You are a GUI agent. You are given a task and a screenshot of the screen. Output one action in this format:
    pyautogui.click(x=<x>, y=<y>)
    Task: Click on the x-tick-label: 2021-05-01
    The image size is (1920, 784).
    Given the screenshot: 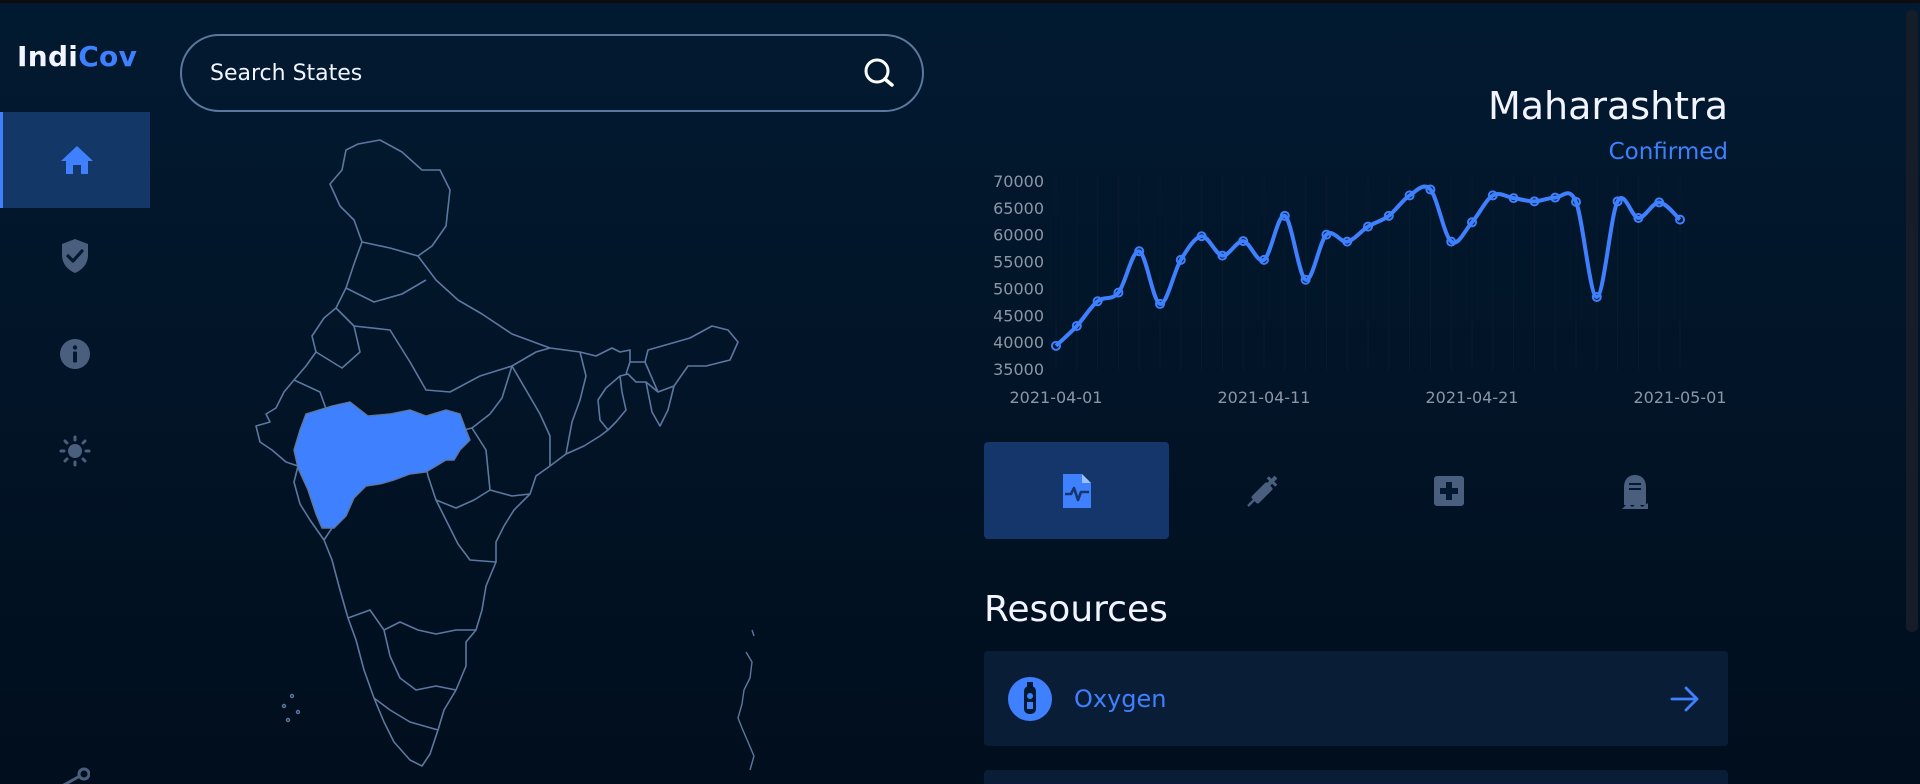 What is the action you would take?
    pyautogui.click(x=1680, y=397)
    